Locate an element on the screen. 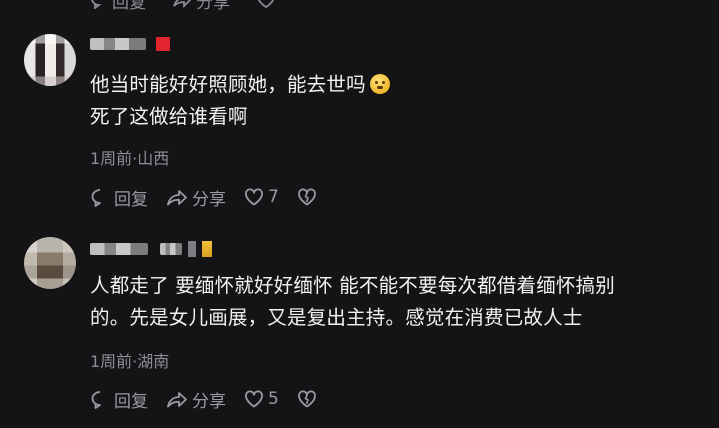 Image resolution: width=719 pixels, height=428 pixels. like-button: 7 is located at coordinates (261, 197).